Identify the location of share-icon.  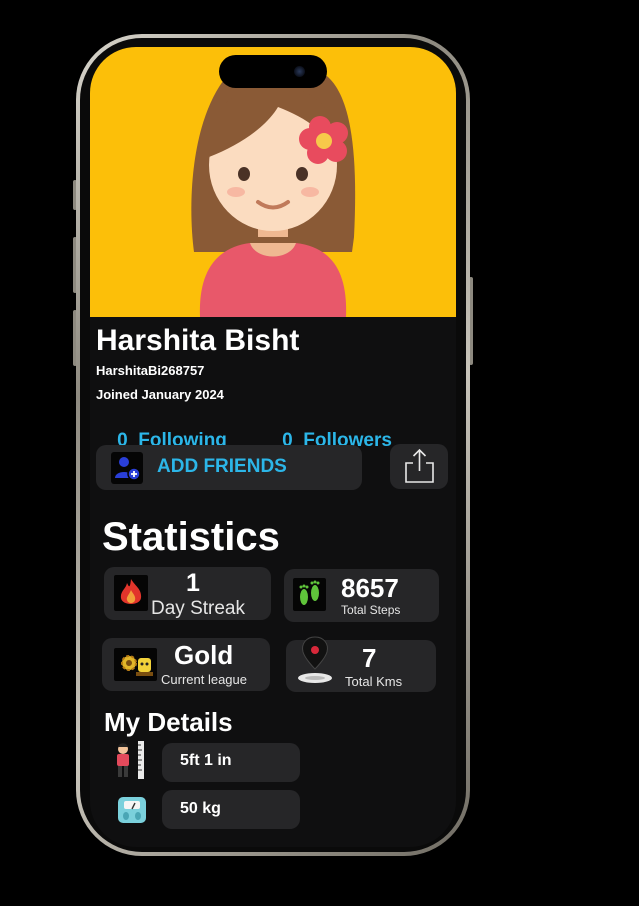
(419, 465).